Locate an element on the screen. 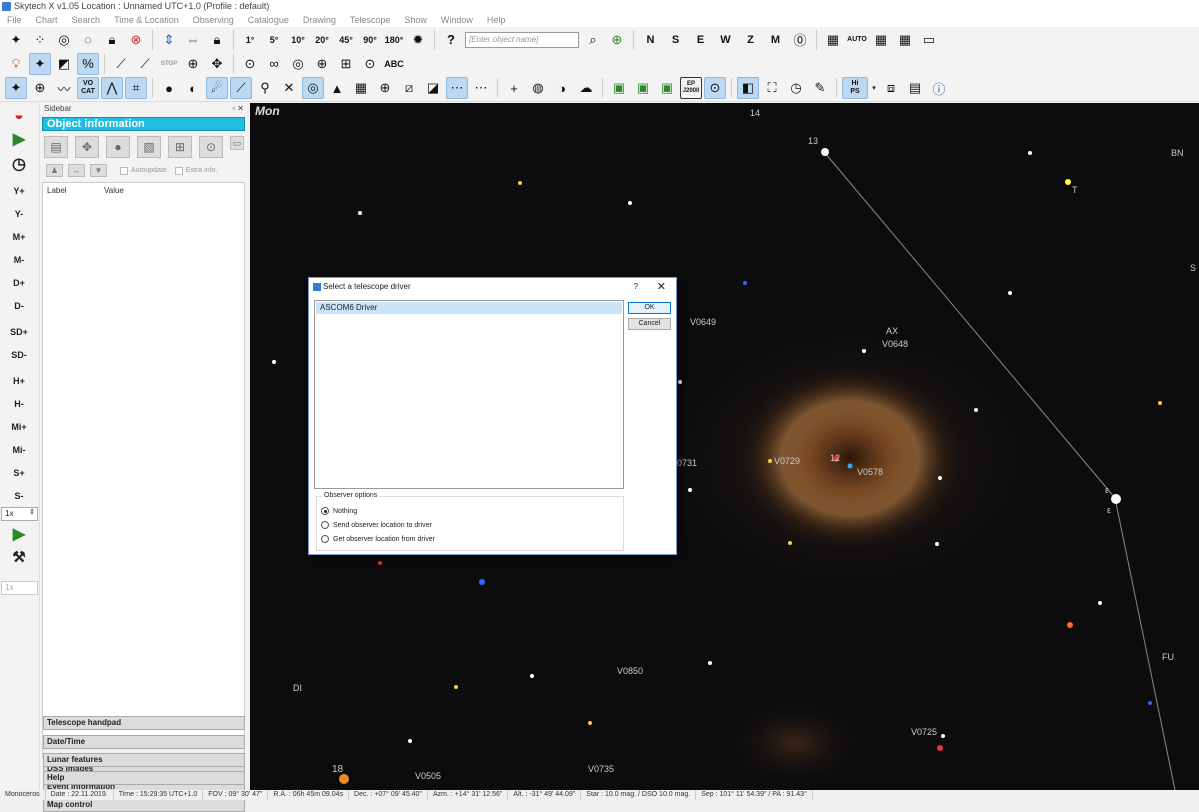 Image resolution: width=1199 pixels, height=812 pixels. direction-s-button: S is located at coordinates (675, 40).